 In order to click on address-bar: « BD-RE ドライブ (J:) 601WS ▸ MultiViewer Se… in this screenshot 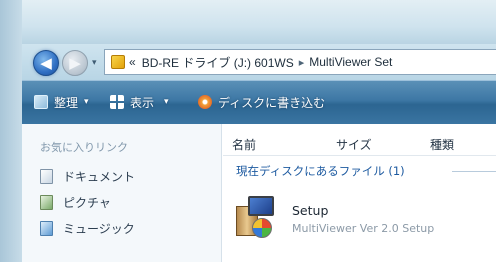, I will do `click(300, 62)`.